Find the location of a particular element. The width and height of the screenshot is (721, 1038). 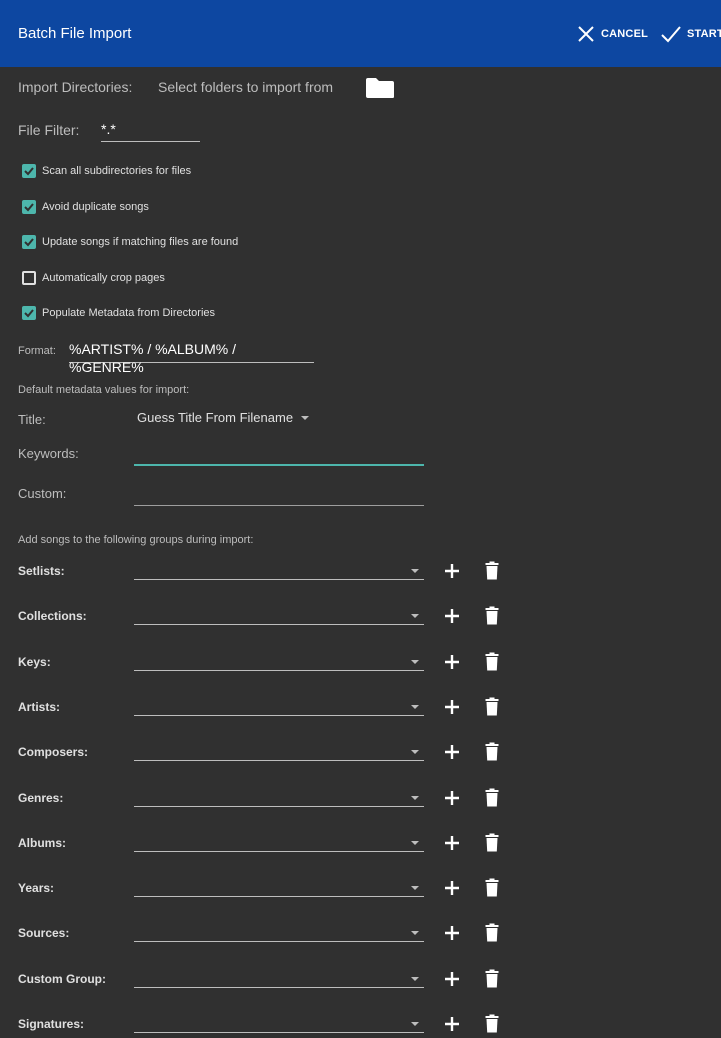

group-select-sources is located at coordinates (279, 931).